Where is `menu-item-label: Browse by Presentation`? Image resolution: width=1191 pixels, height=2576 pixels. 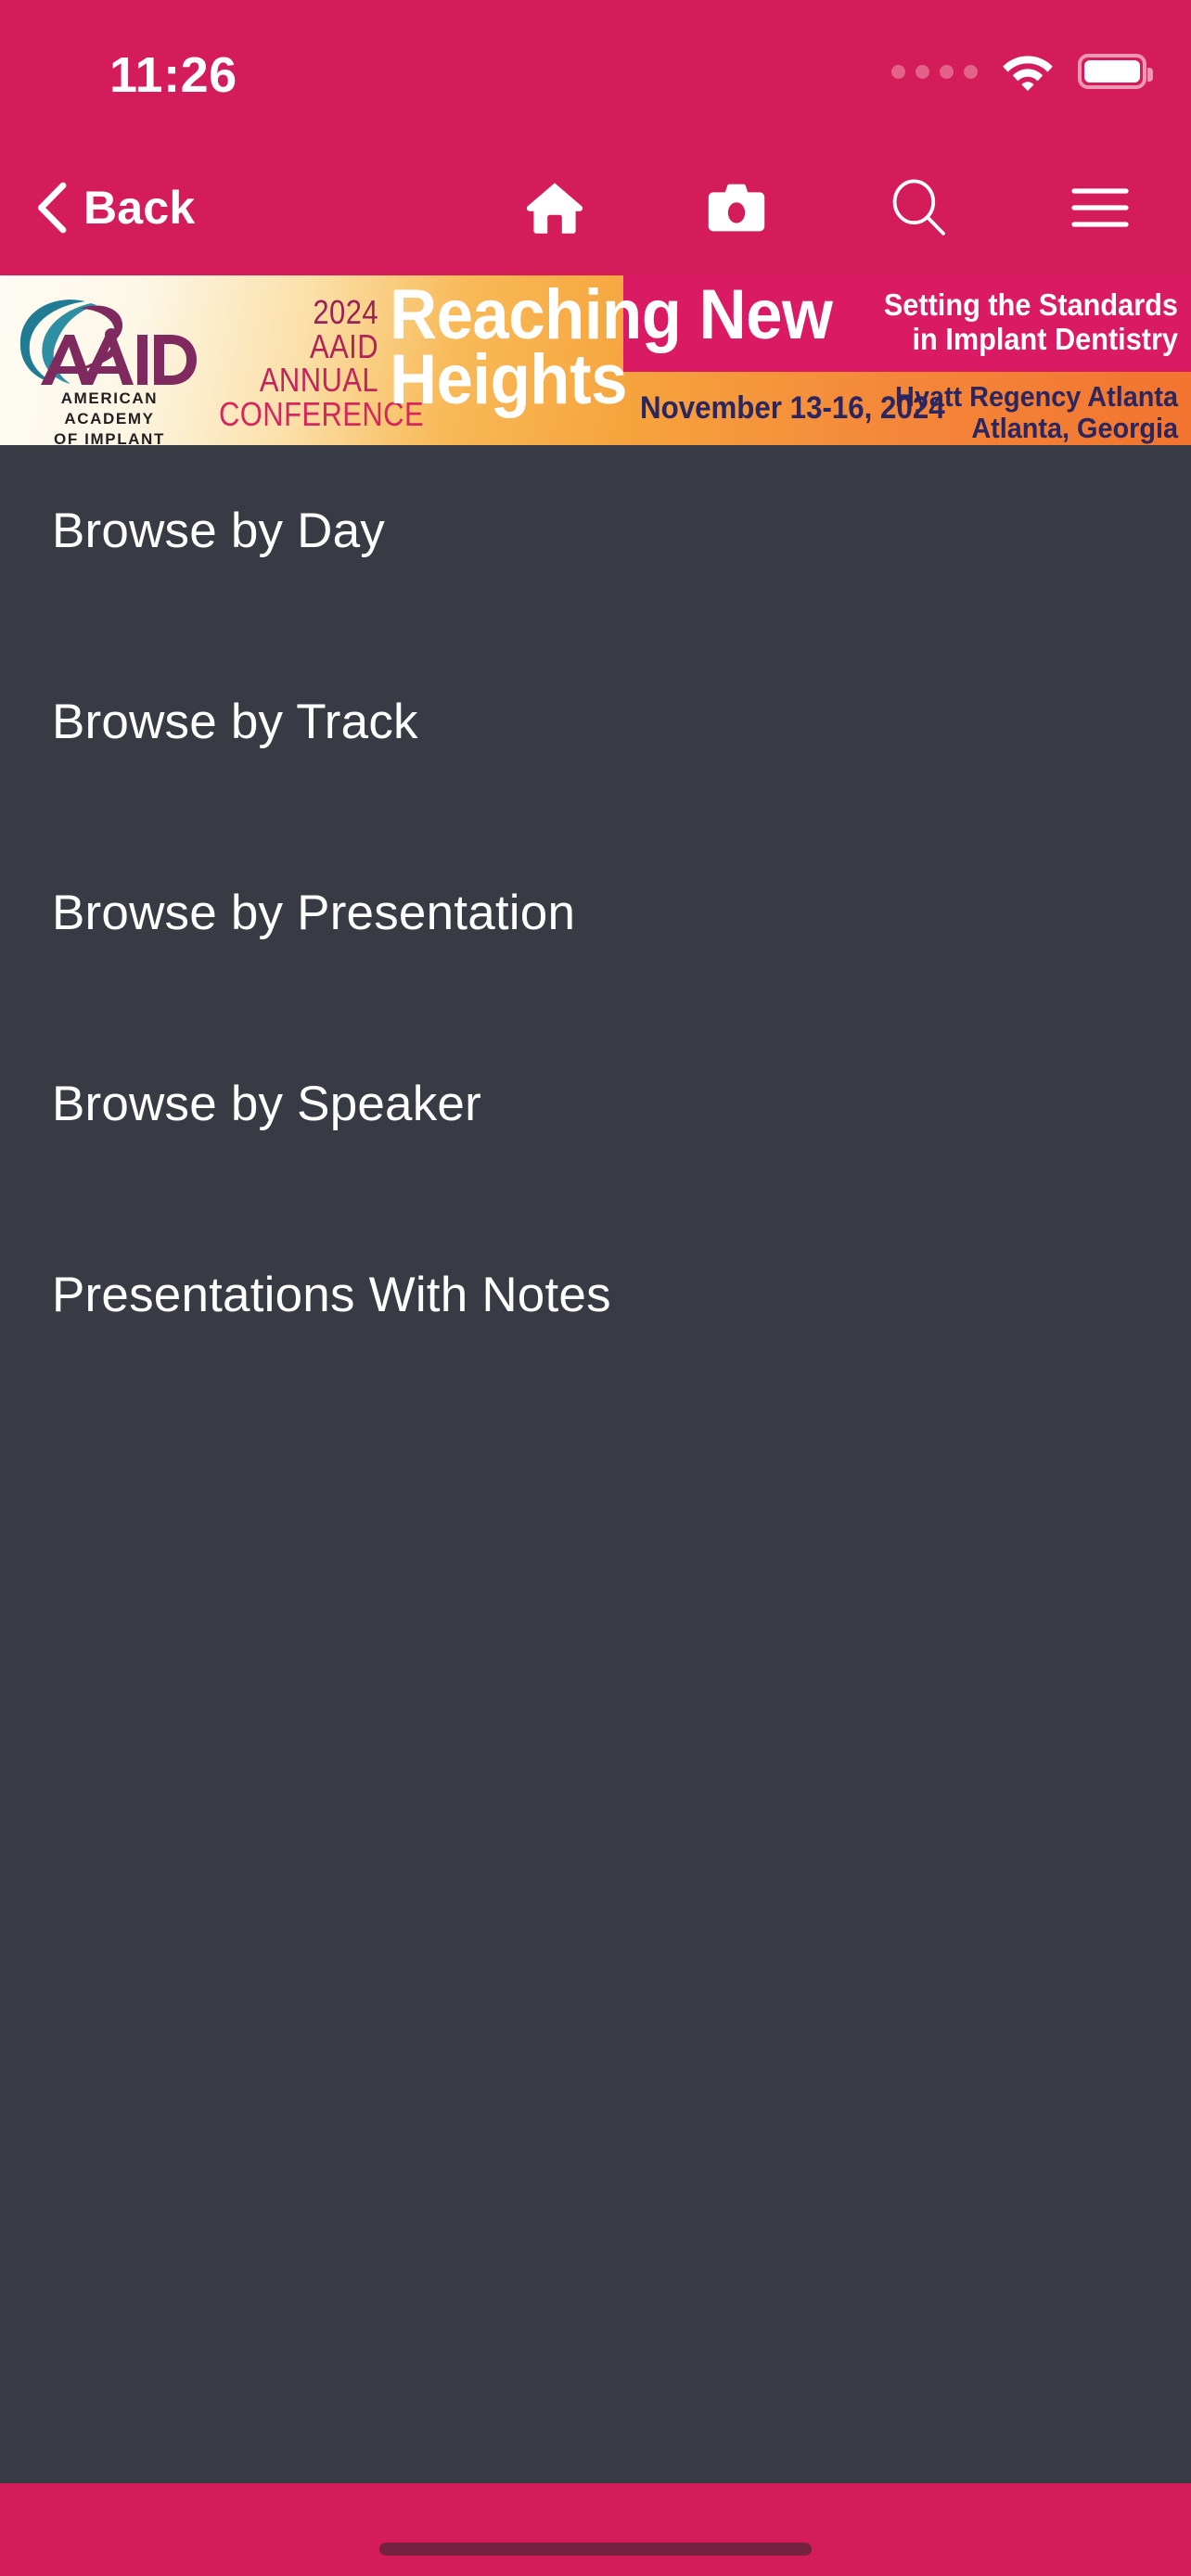 menu-item-label: Browse by Presentation is located at coordinates (314, 913).